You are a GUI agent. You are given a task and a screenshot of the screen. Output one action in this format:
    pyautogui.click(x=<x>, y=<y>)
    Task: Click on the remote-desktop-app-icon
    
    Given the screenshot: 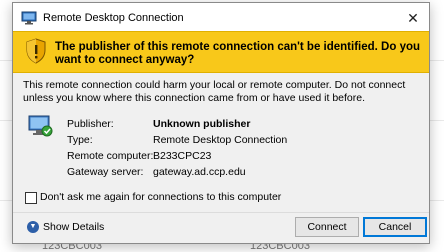 What is the action you would take?
    pyautogui.click(x=29, y=18)
    